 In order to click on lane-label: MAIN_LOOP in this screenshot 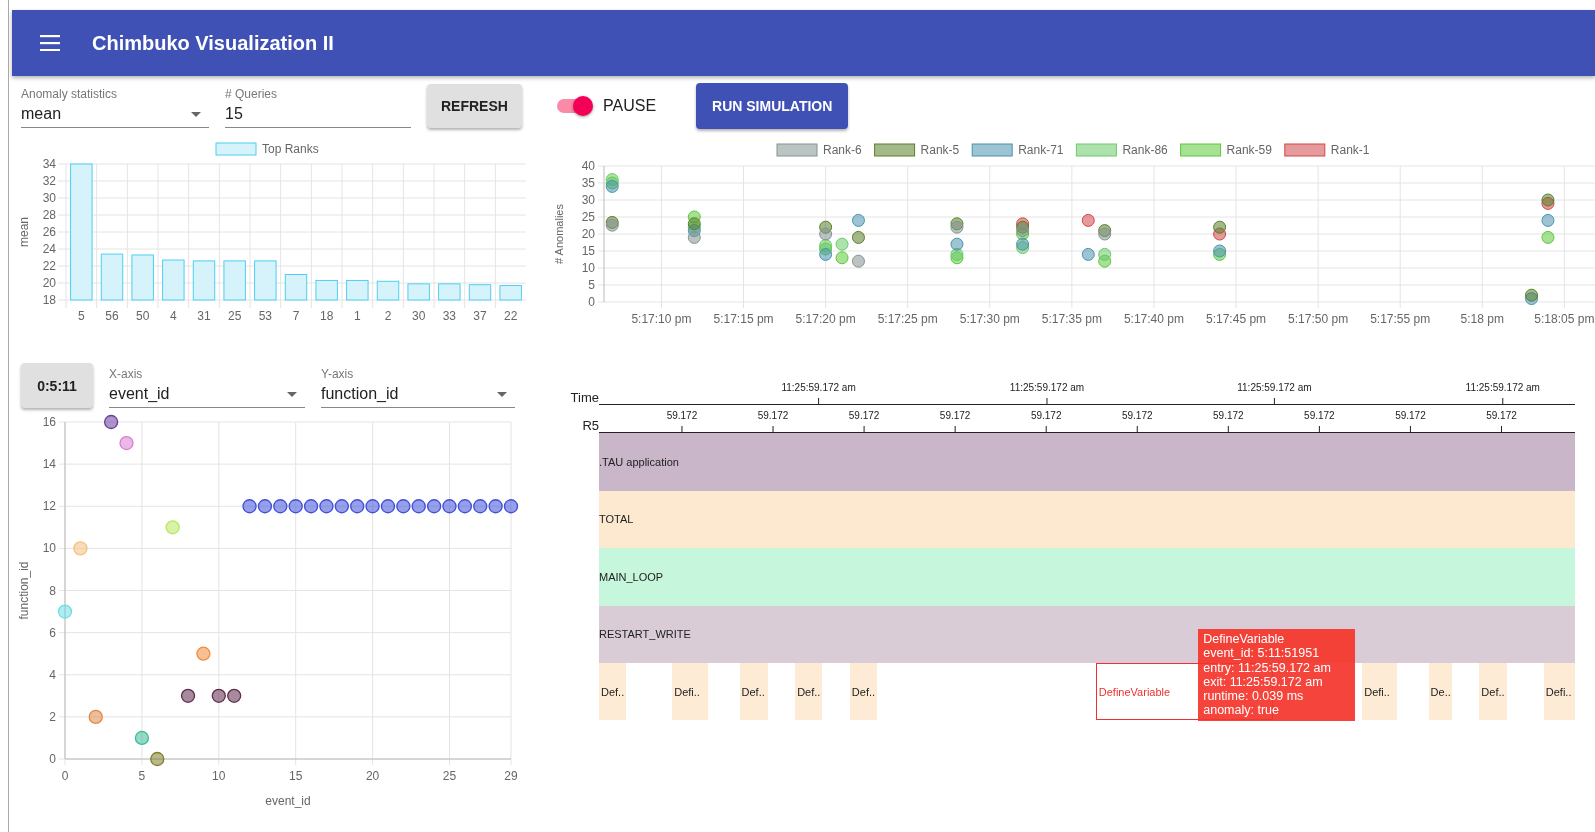, I will do `click(631, 576)`.